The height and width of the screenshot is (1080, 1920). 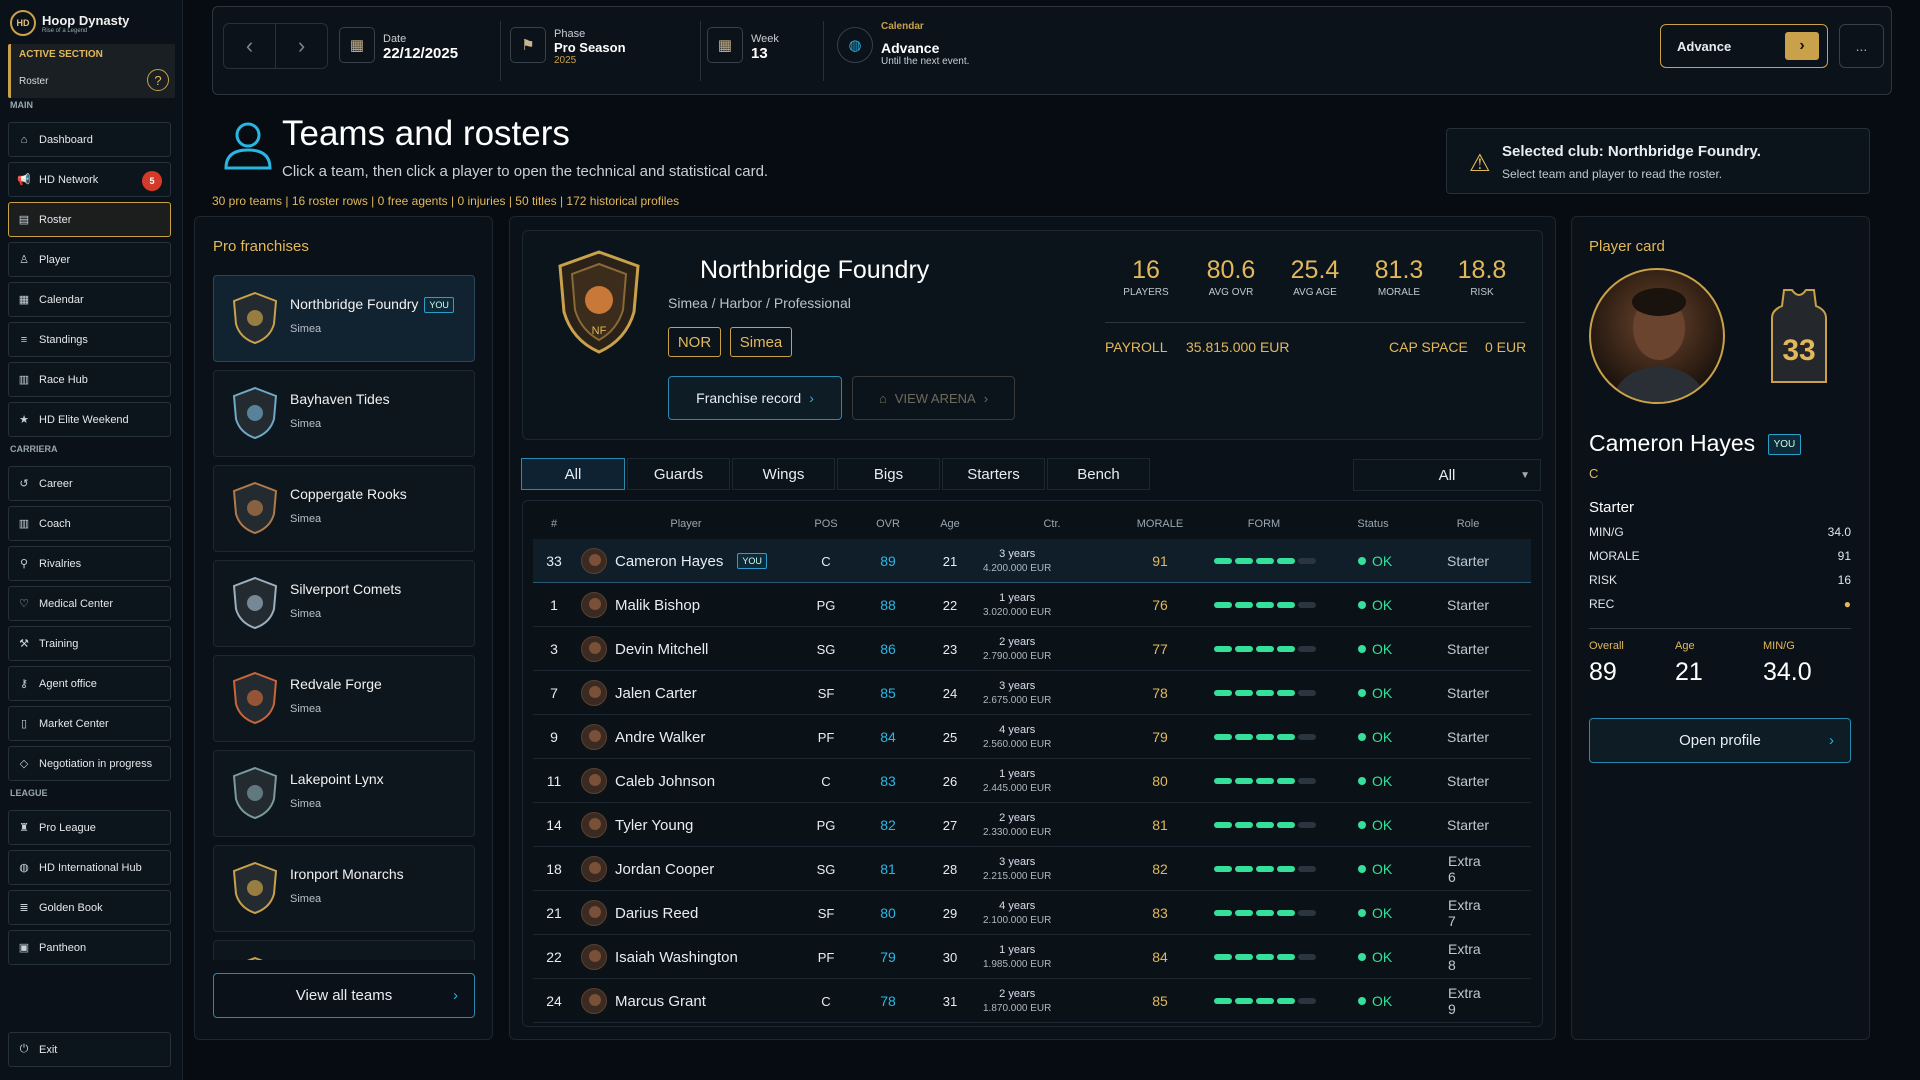 I want to click on view-all-teams-button: View all teams ›, so click(x=344, y=995).